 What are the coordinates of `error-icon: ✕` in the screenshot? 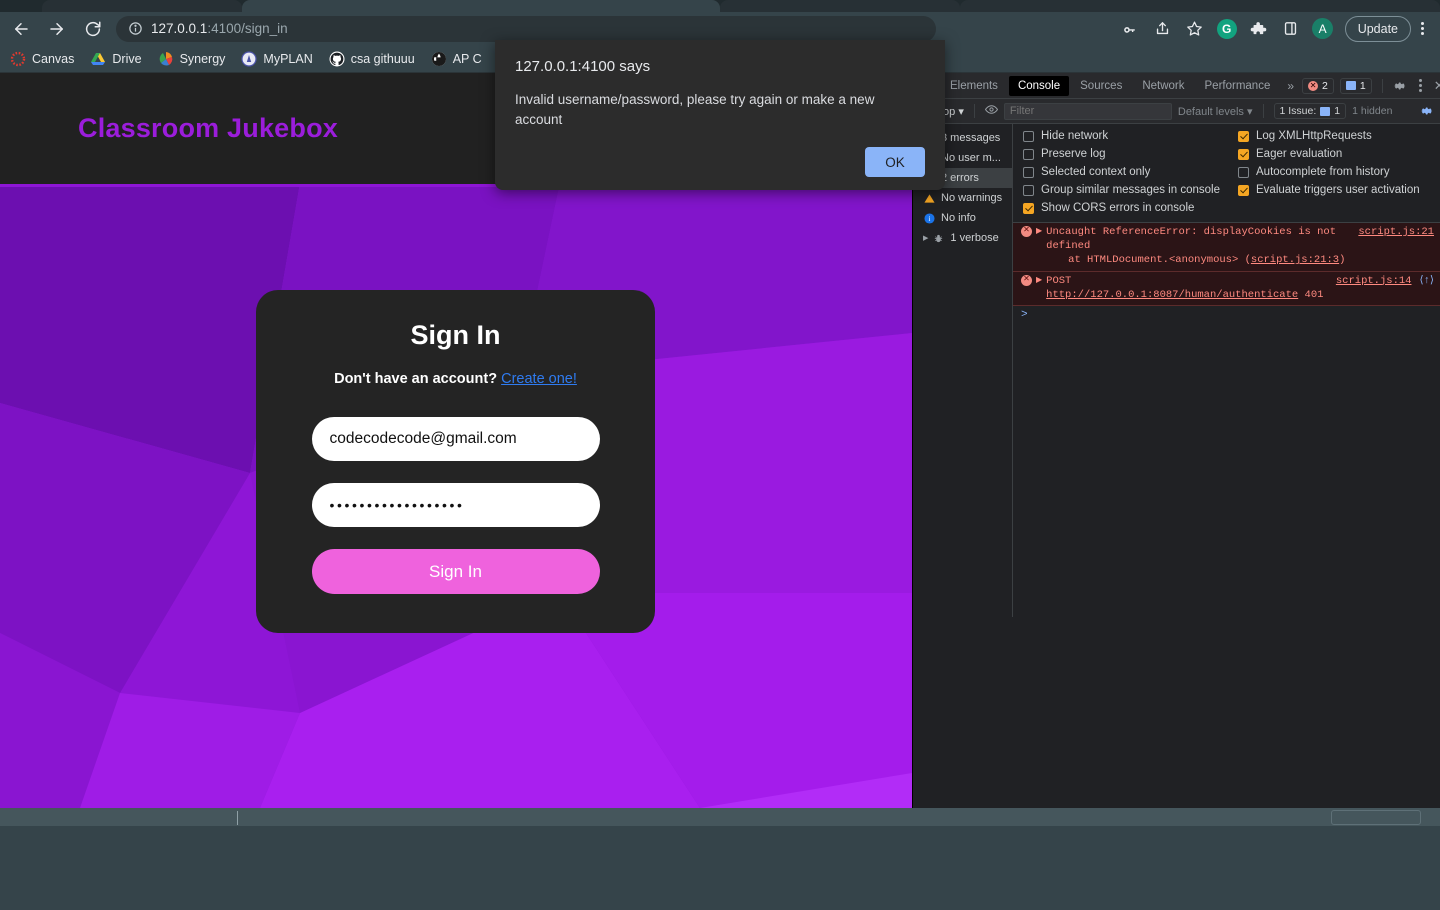 It's located at (1313, 86).